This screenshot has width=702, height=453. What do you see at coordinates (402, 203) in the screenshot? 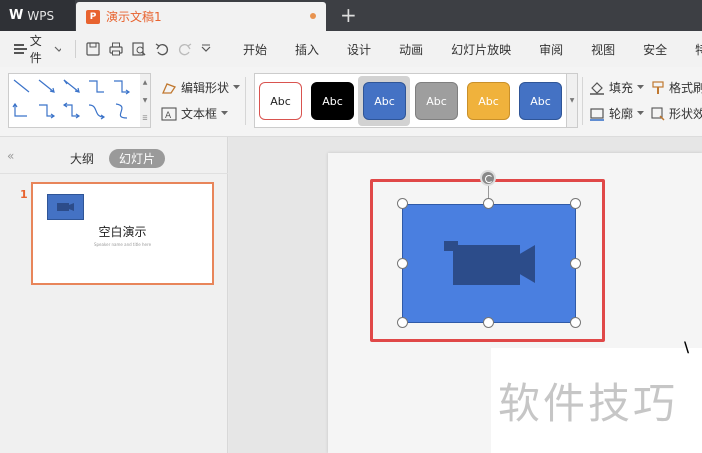
I see `resize-handle-top-left` at bounding box center [402, 203].